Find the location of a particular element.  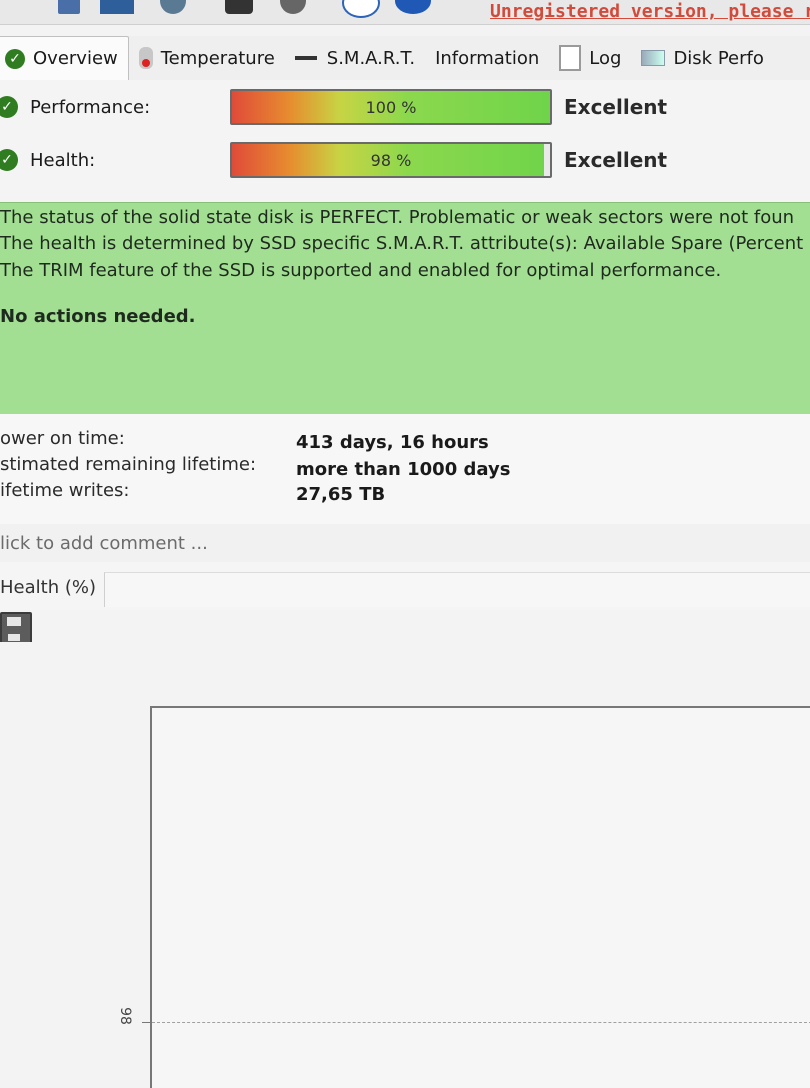

lifetime-writes-label: ifetime writes: is located at coordinates (65, 490).